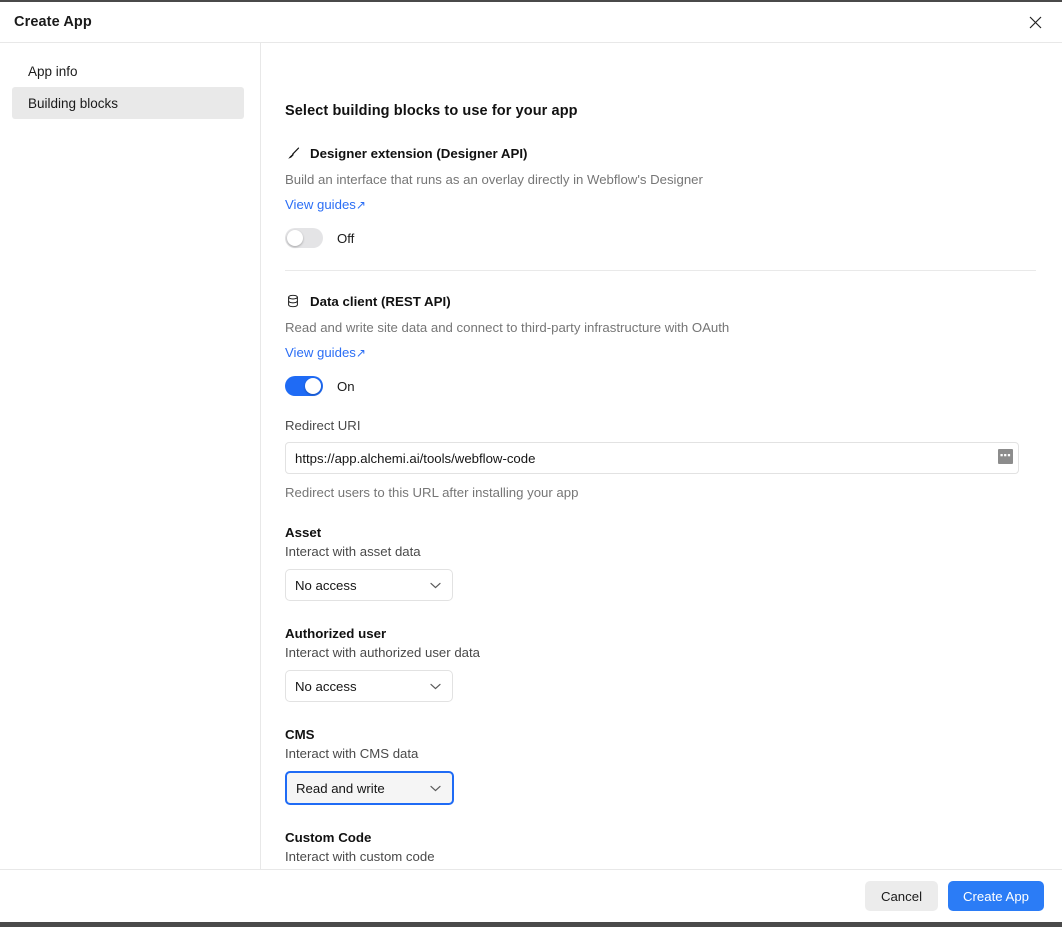 This screenshot has width=1062, height=927. I want to click on permission-name: CMS, so click(300, 734).